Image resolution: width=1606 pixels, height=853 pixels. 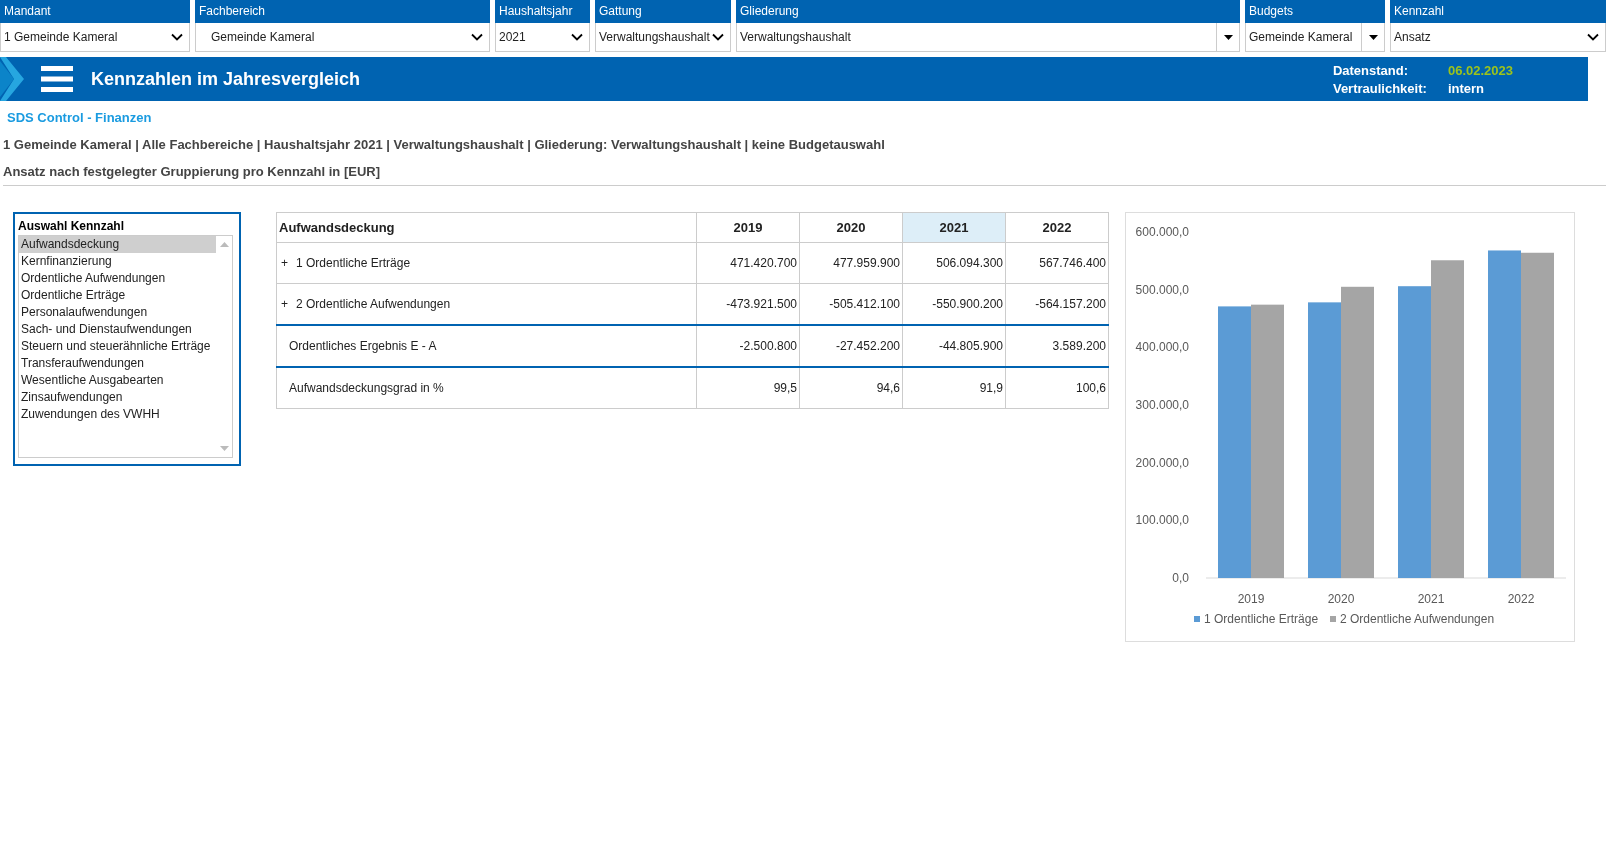 I want to click on filter-label: Mandant, so click(x=95, y=11).